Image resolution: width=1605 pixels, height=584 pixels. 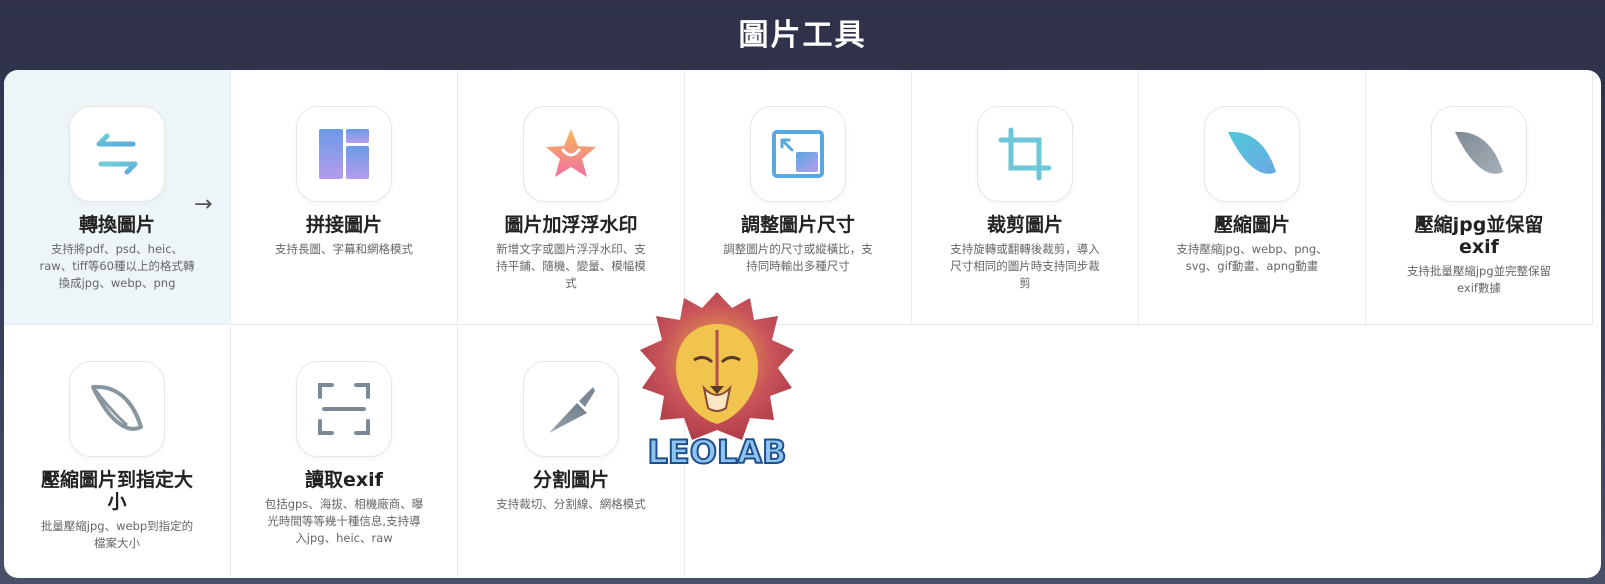 I want to click on page-title: 圖片工具, so click(x=802, y=35).